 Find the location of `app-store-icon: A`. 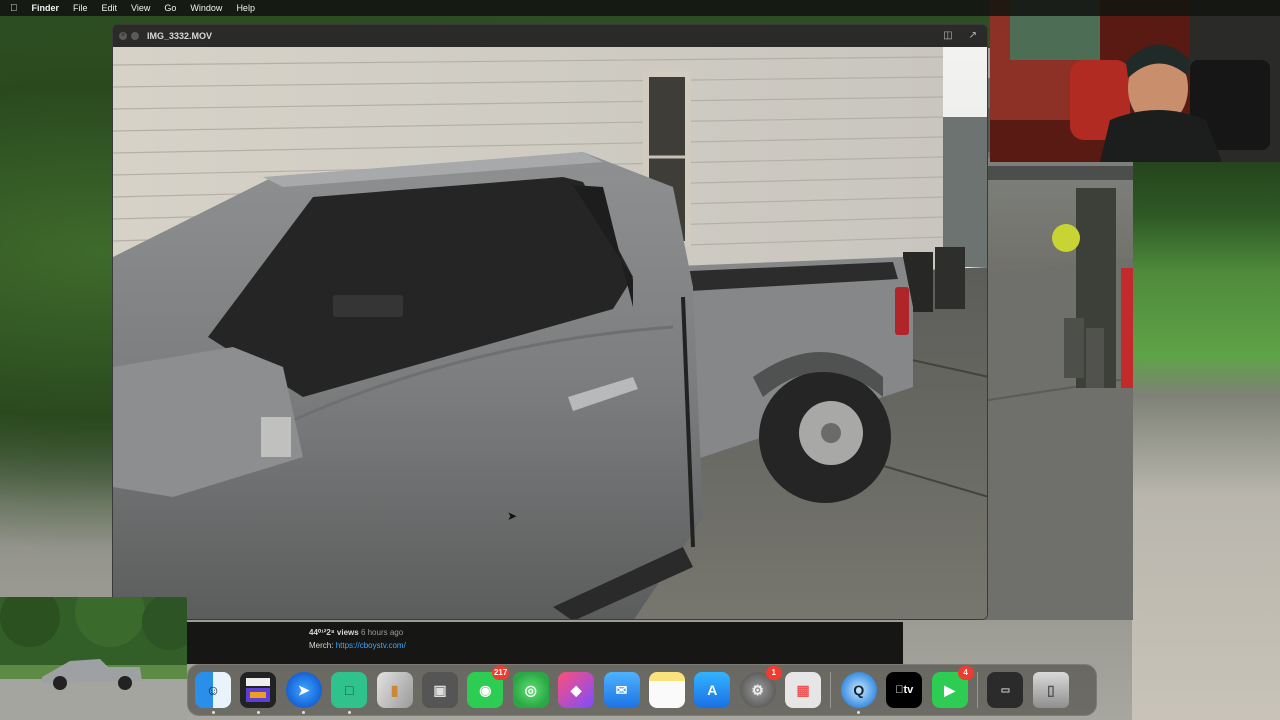

app-store-icon: A is located at coordinates (712, 690).